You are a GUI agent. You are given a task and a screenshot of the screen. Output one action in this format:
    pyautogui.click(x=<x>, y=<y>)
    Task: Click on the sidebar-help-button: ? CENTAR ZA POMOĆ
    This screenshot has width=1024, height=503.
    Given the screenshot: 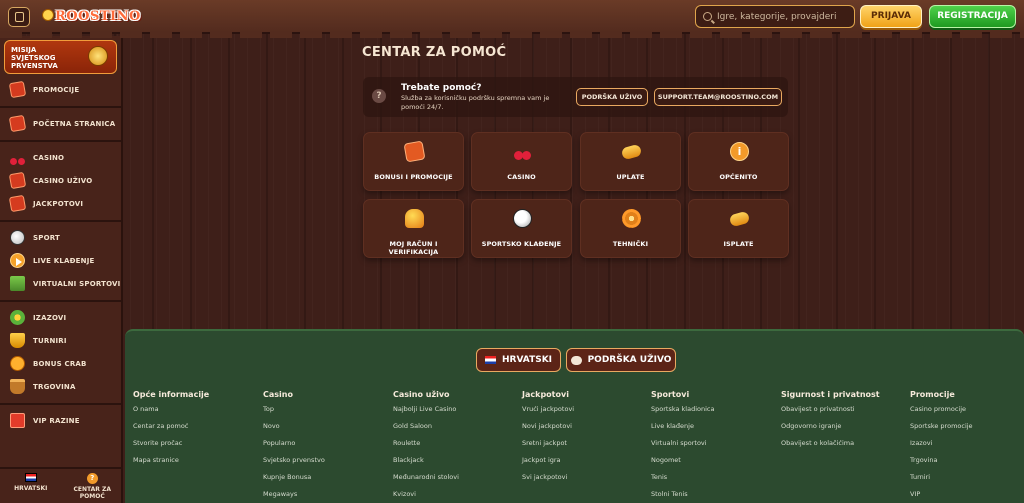 What is the action you would take?
    pyautogui.click(x=93, y=486)
    